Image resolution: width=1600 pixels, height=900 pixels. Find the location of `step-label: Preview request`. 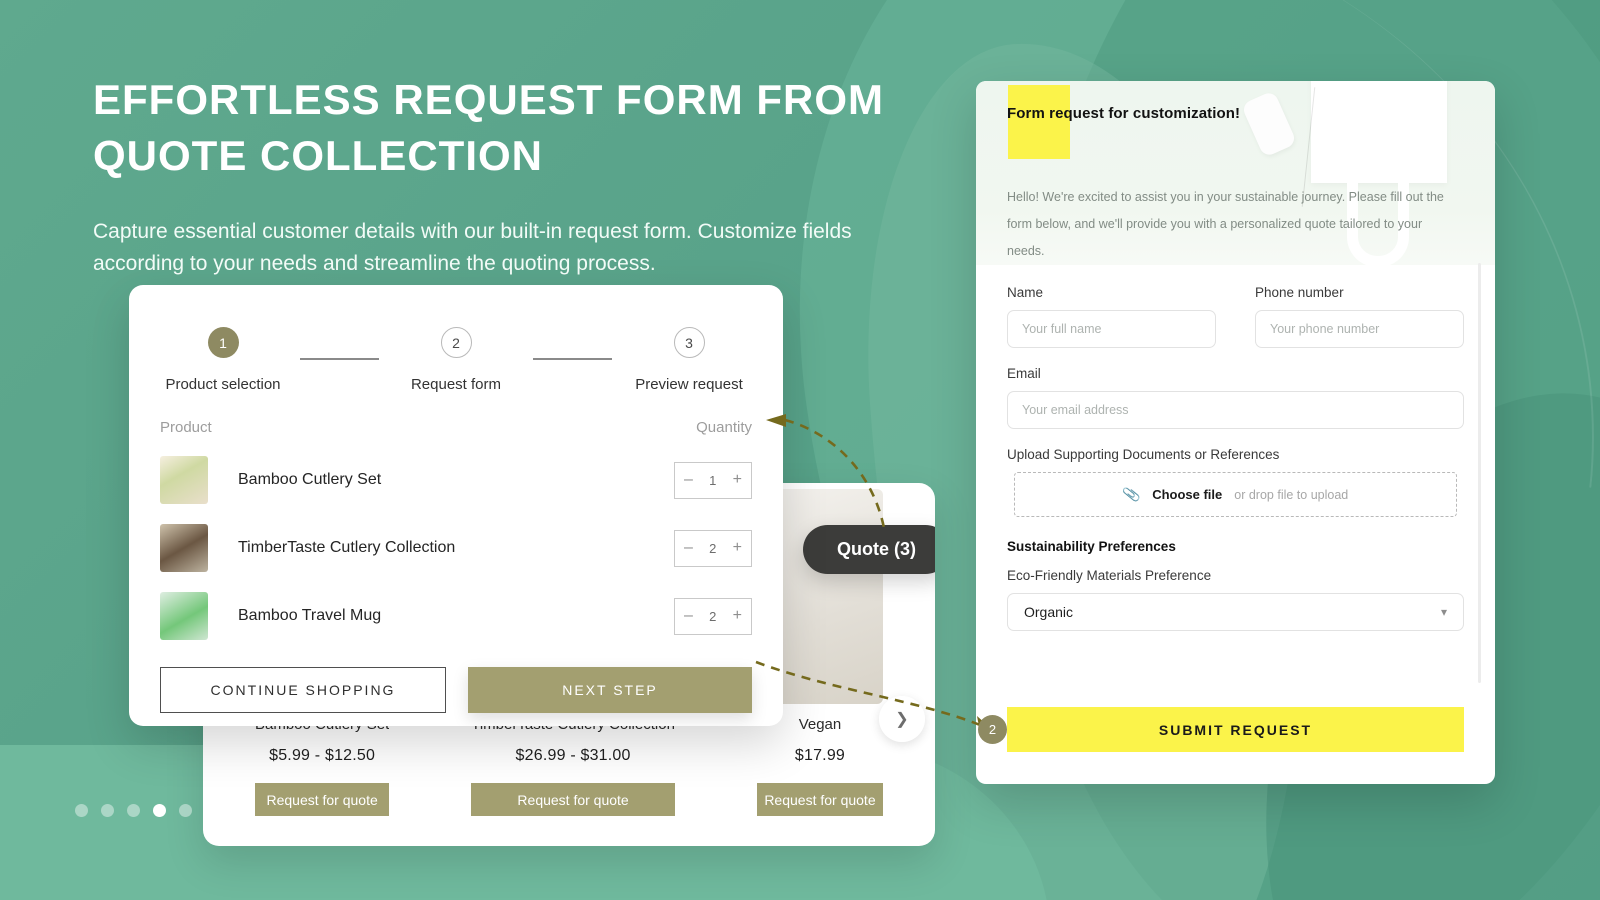

step-label: Preview request is located at coordinates (689, 384).